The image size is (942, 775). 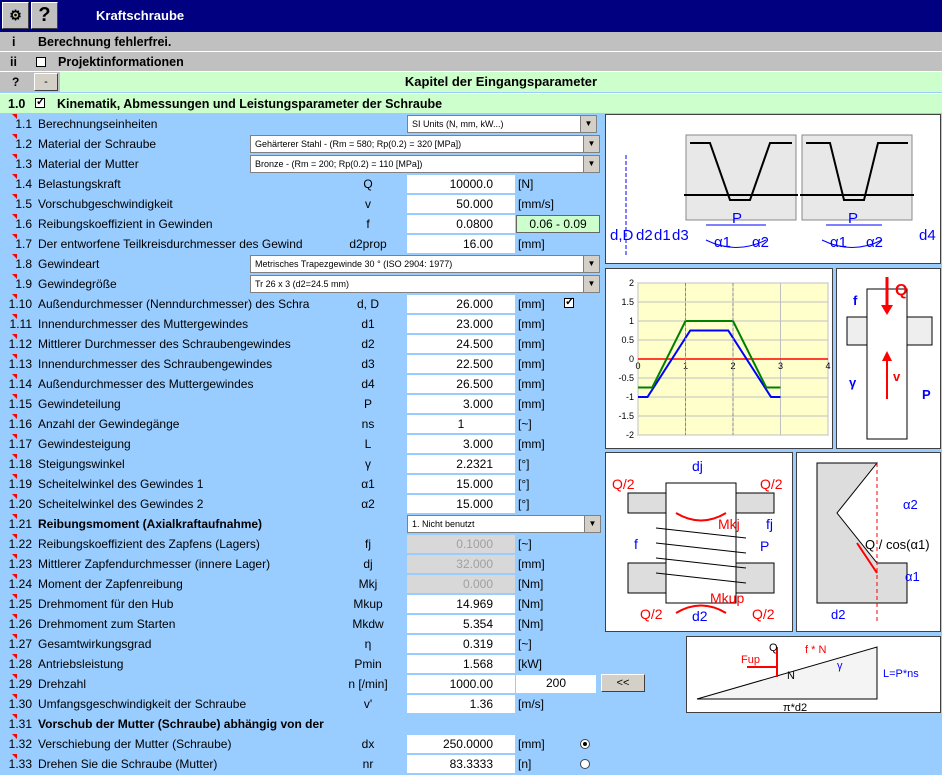 What do you see at coordinates (20, 564) in the screenshot?
I see `row-number: 1.23` at bounding box center [20, 564].